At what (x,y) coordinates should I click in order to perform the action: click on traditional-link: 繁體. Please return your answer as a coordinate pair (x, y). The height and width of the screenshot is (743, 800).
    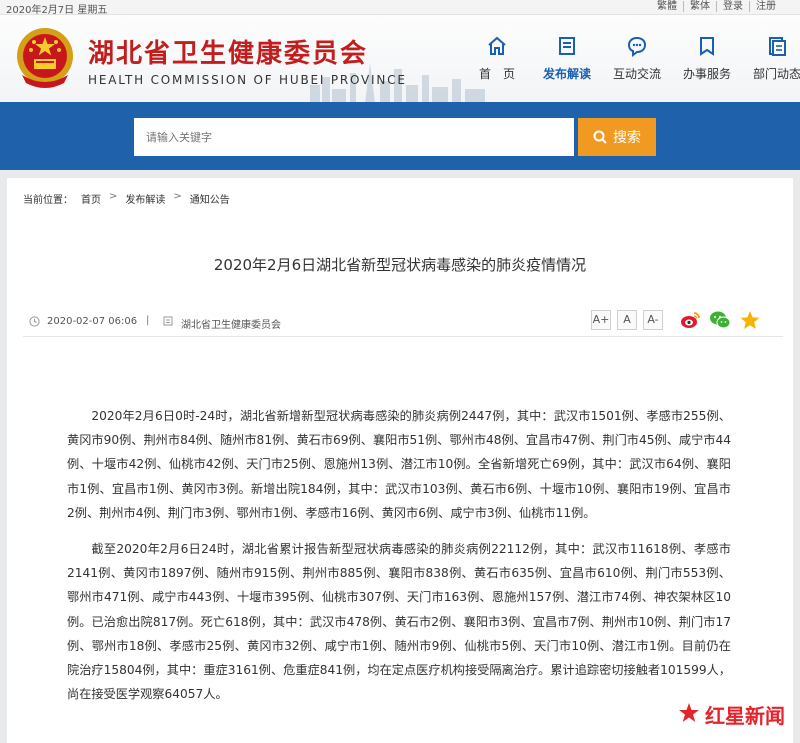
    Looking at the image, I should click on (667, 6).